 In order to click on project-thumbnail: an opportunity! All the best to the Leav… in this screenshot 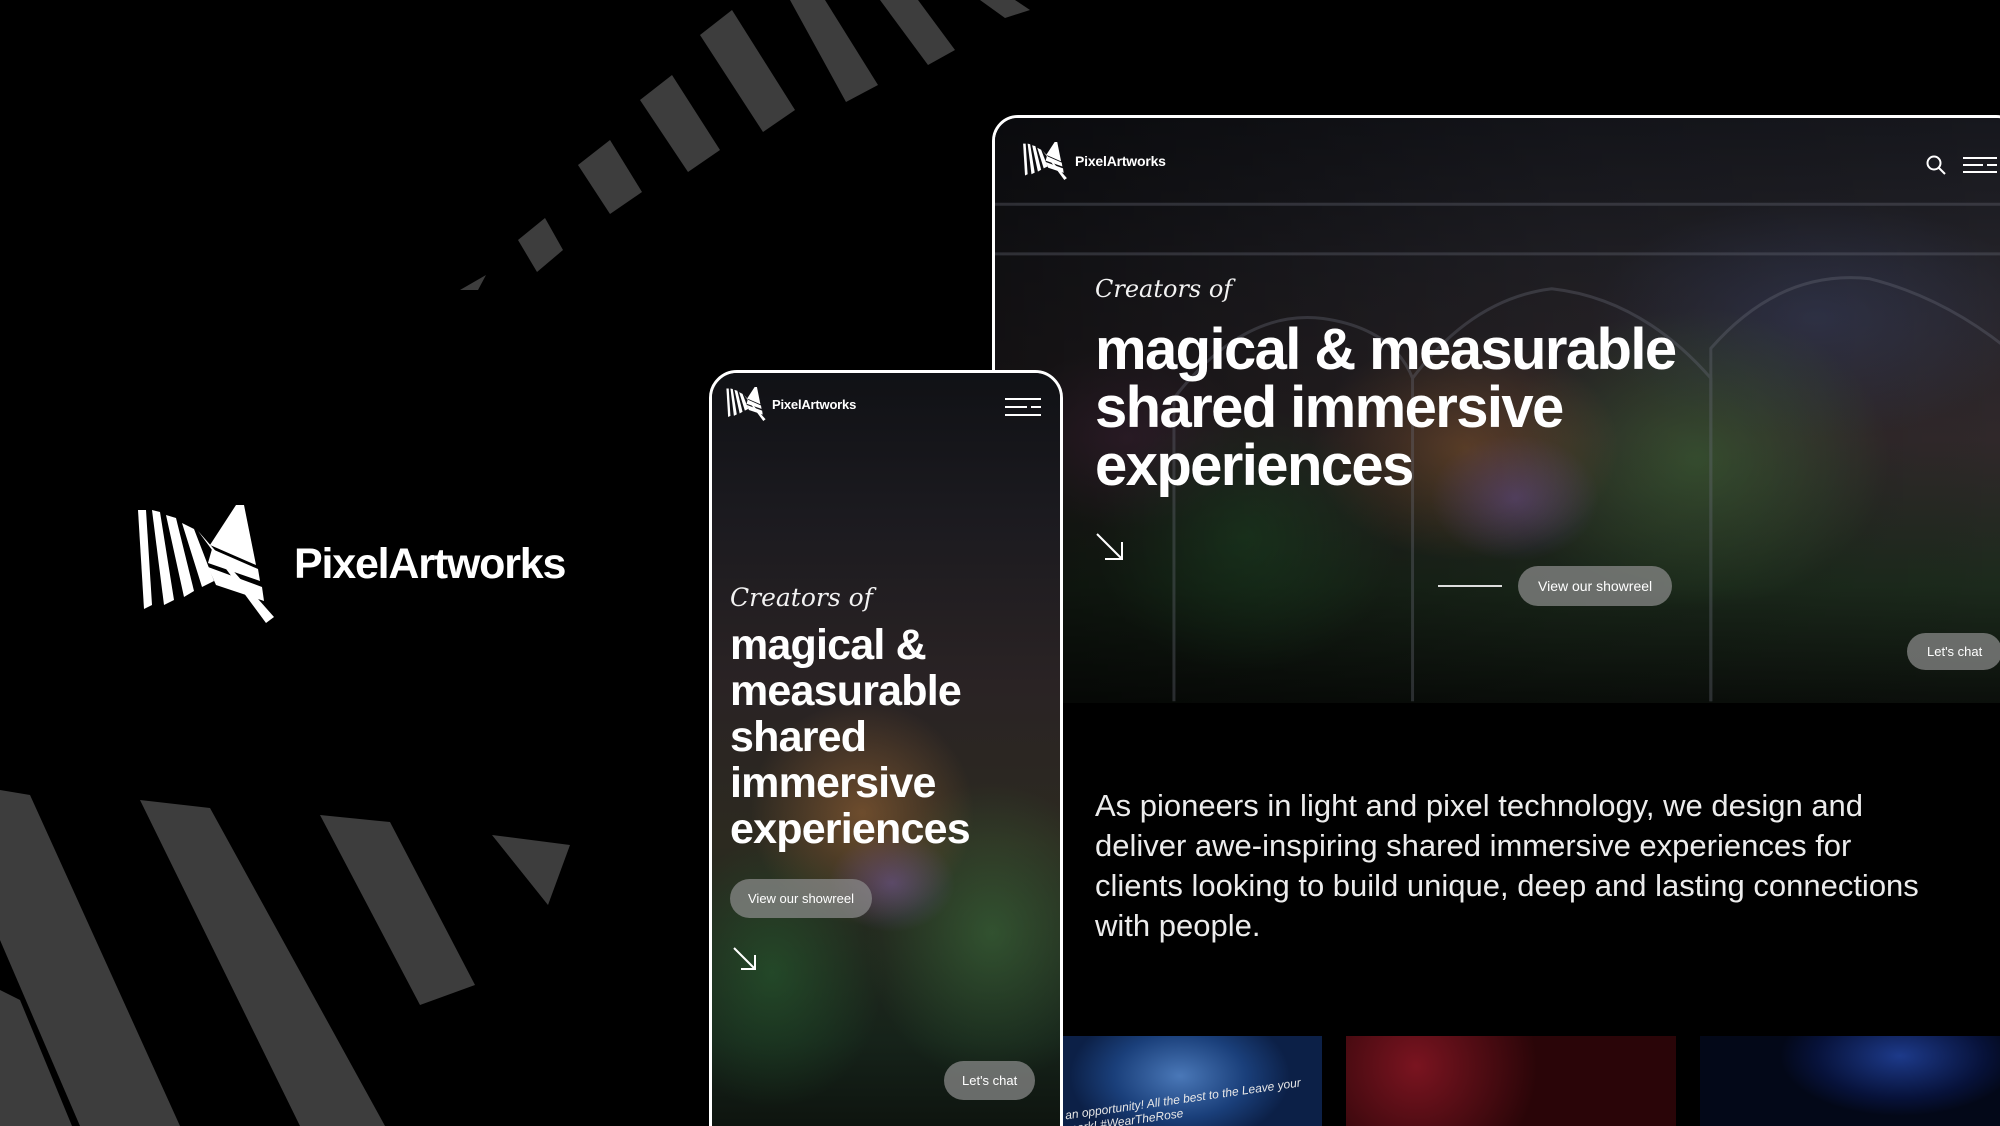, I will do `click(1191, 1081)`.